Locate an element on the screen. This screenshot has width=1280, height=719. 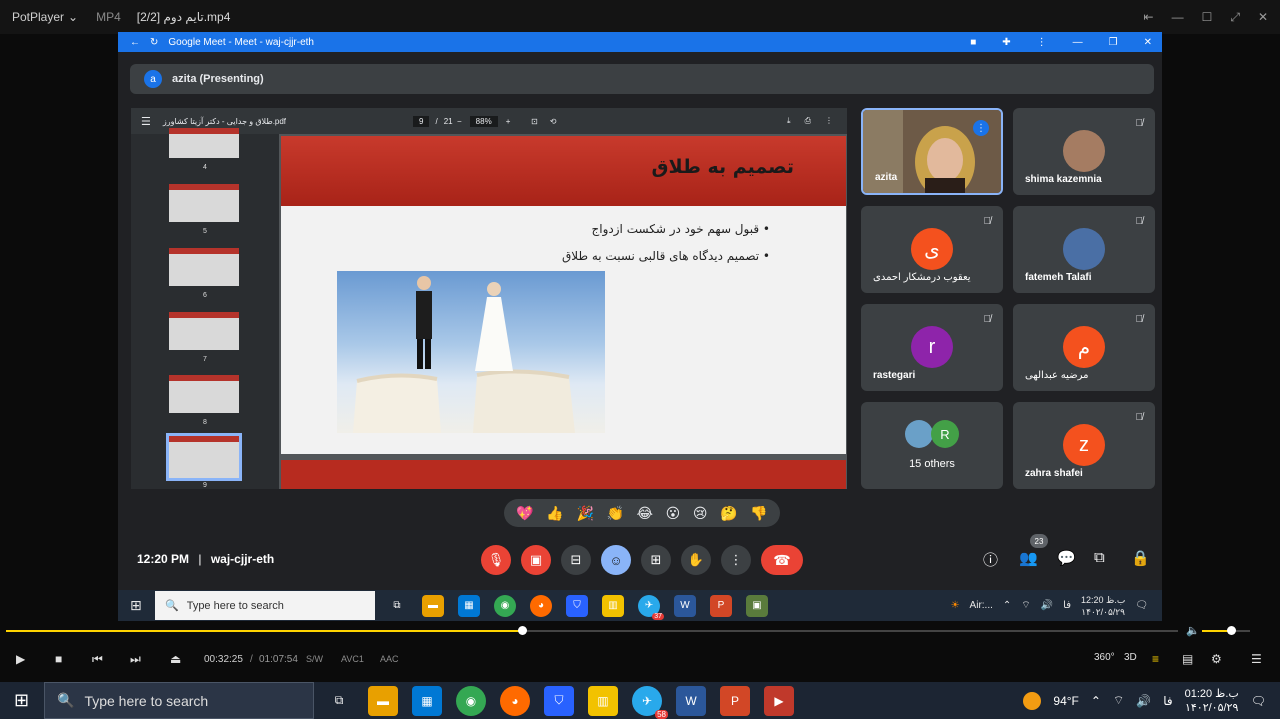
eject-icon: ⏏ is located at coordinates (175, 659).